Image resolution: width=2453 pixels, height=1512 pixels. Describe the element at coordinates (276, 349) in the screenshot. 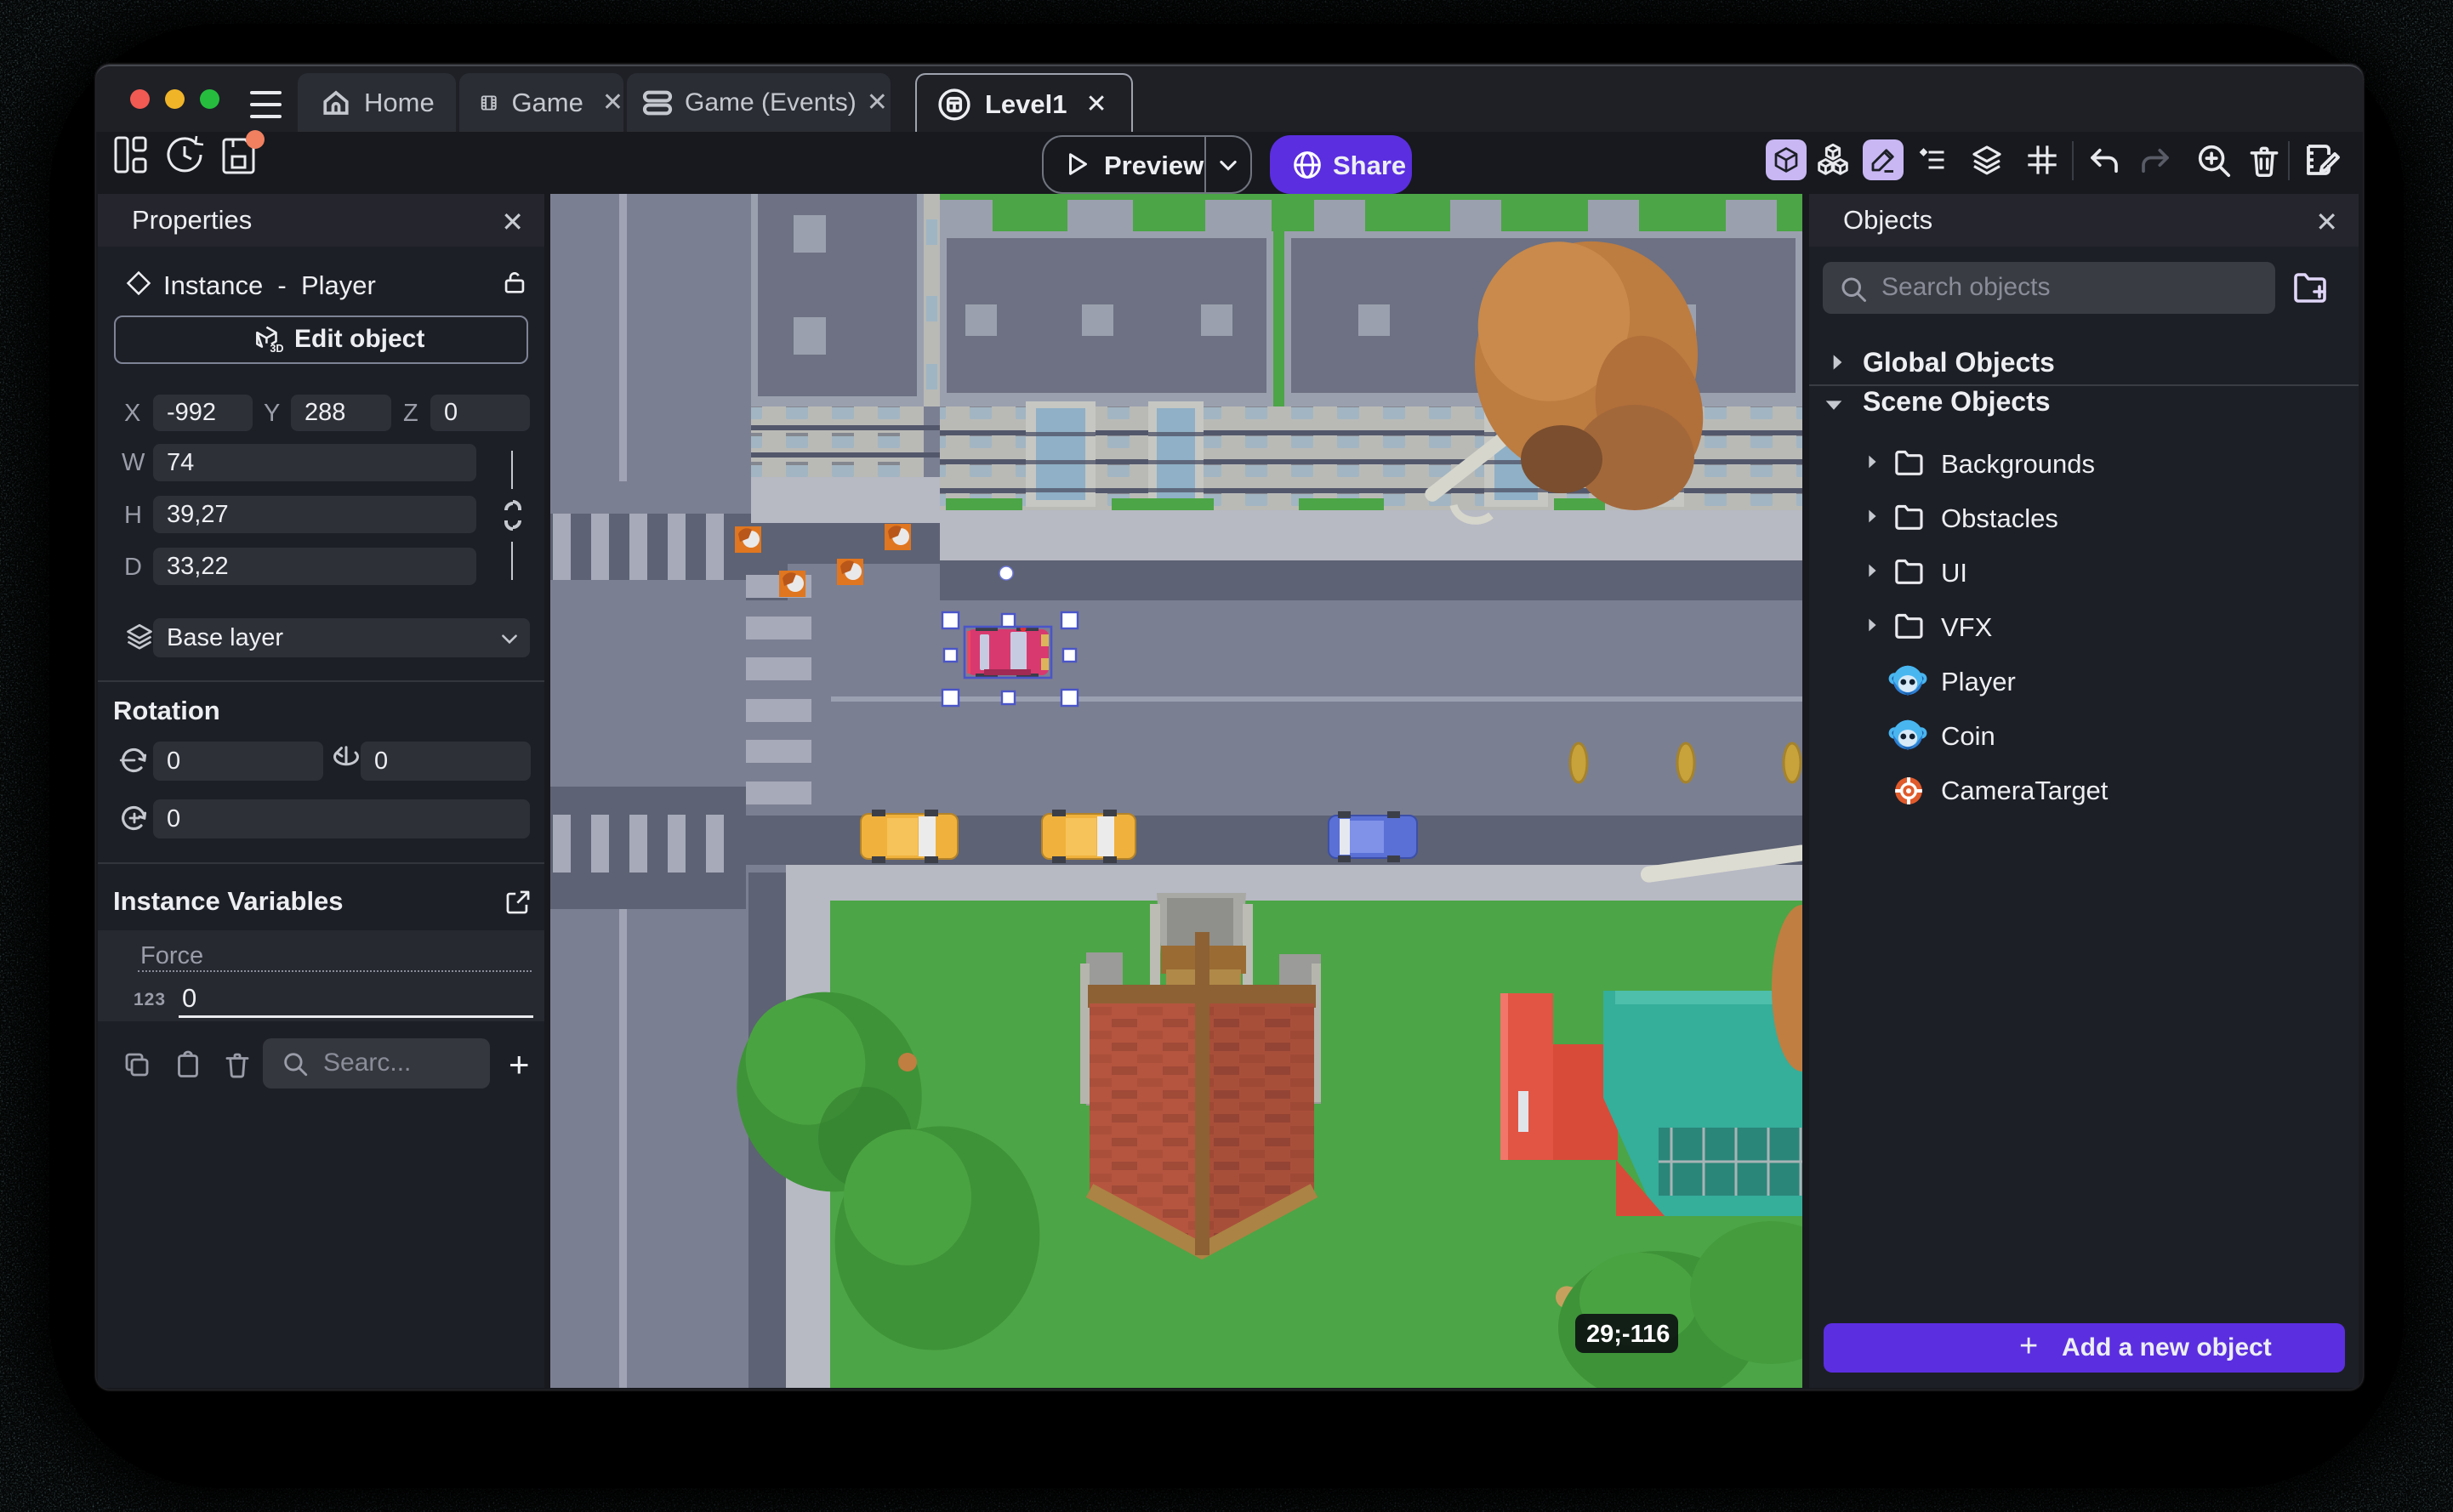

I see `svg-text: 3D` at that location.